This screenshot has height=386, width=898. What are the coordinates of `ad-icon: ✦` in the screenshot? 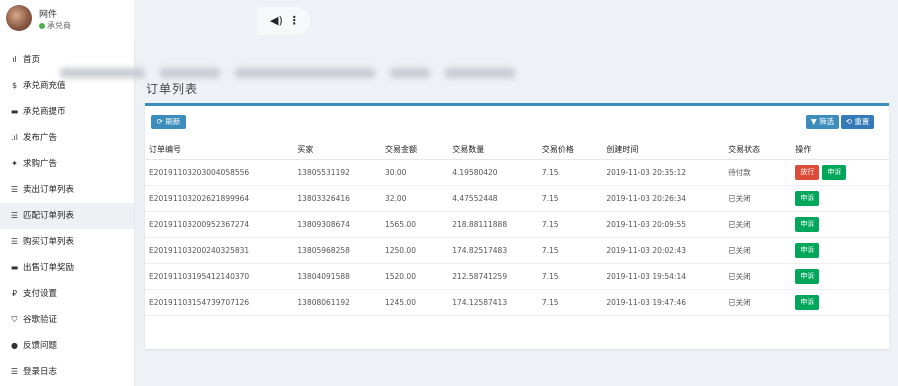 It's located at (14, 163).